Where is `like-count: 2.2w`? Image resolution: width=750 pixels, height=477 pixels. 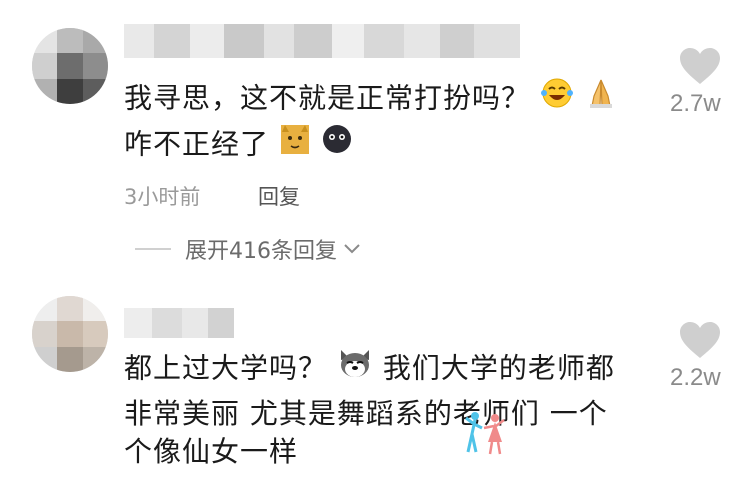
like-count: 2.2w is located at coordinates (695, 377).